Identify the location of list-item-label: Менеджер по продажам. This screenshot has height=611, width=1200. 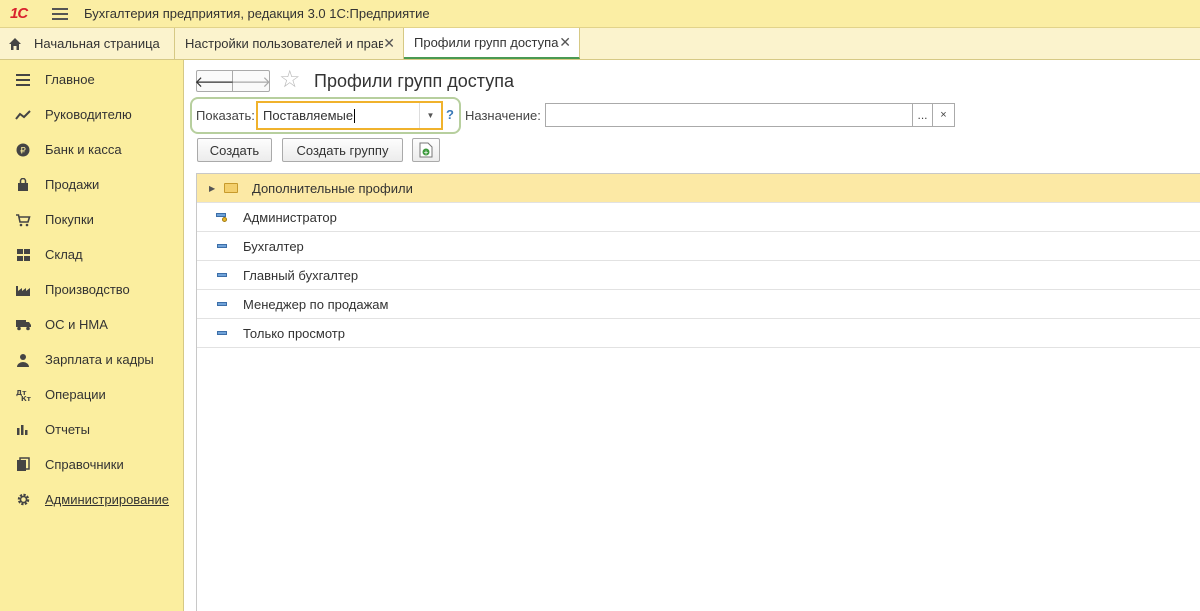
(316, 304).